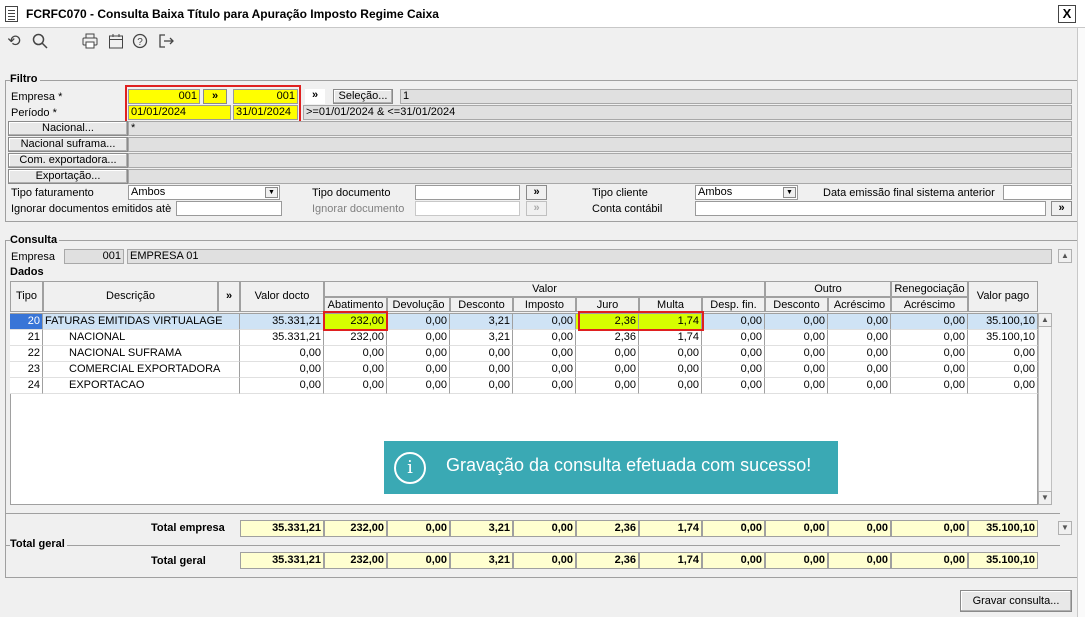 Image resolution: width=1085 pixels, height=617 pixels. What do you see at coordinates (536, 192) in the screenshot?
I see `tipo-documento-lookup: »` at bounding box center [536, 192].